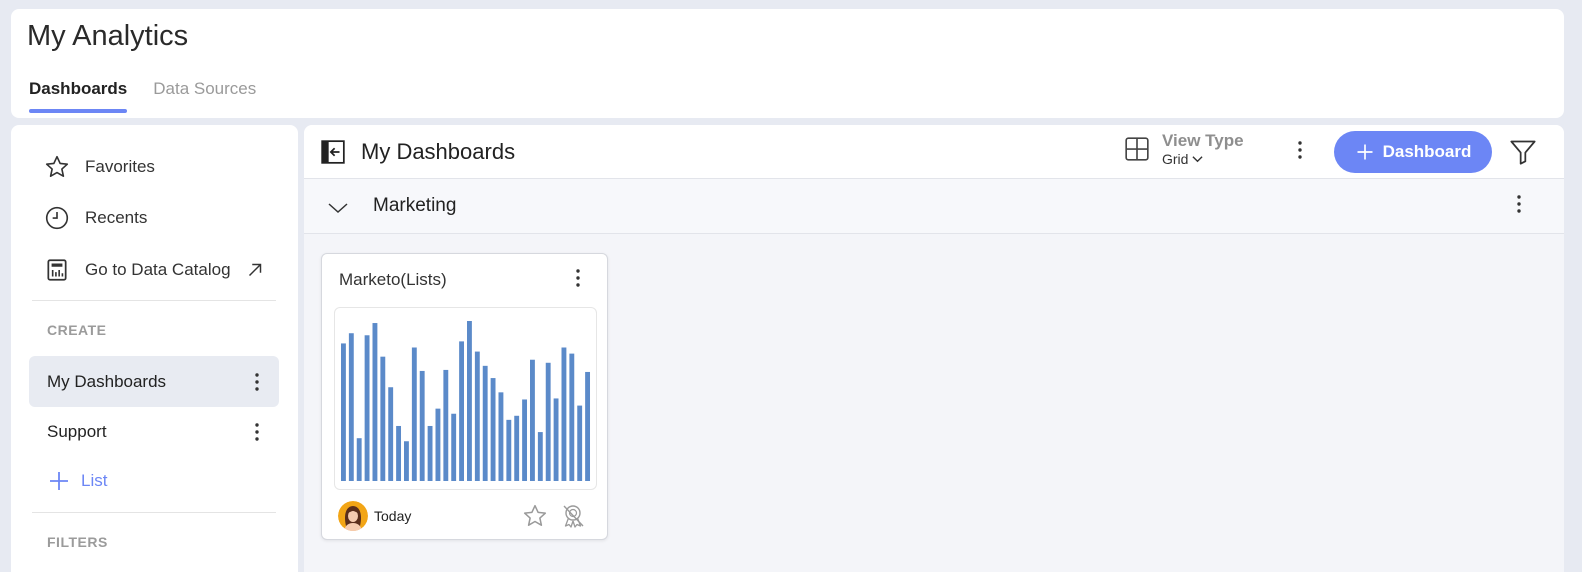 The image size is (1582, 572). Describe the element at coordinates (934, 206) in the screenshot. I see `dashboard-group-header: Marketing` at that location.